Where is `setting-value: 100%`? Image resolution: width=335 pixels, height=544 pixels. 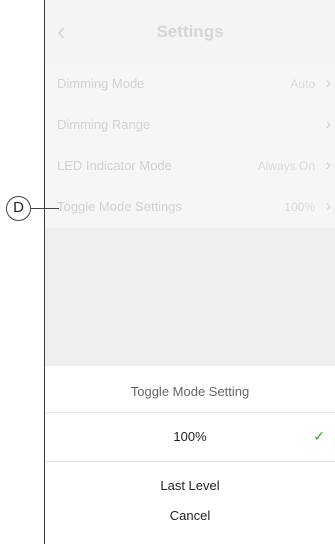
setting-value: 100% is located at coordinates (299, 207).